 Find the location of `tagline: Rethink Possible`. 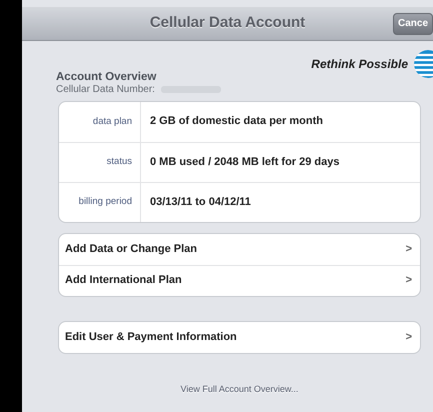

tagline: Rethink Possible is located at coordinates (359, 64).